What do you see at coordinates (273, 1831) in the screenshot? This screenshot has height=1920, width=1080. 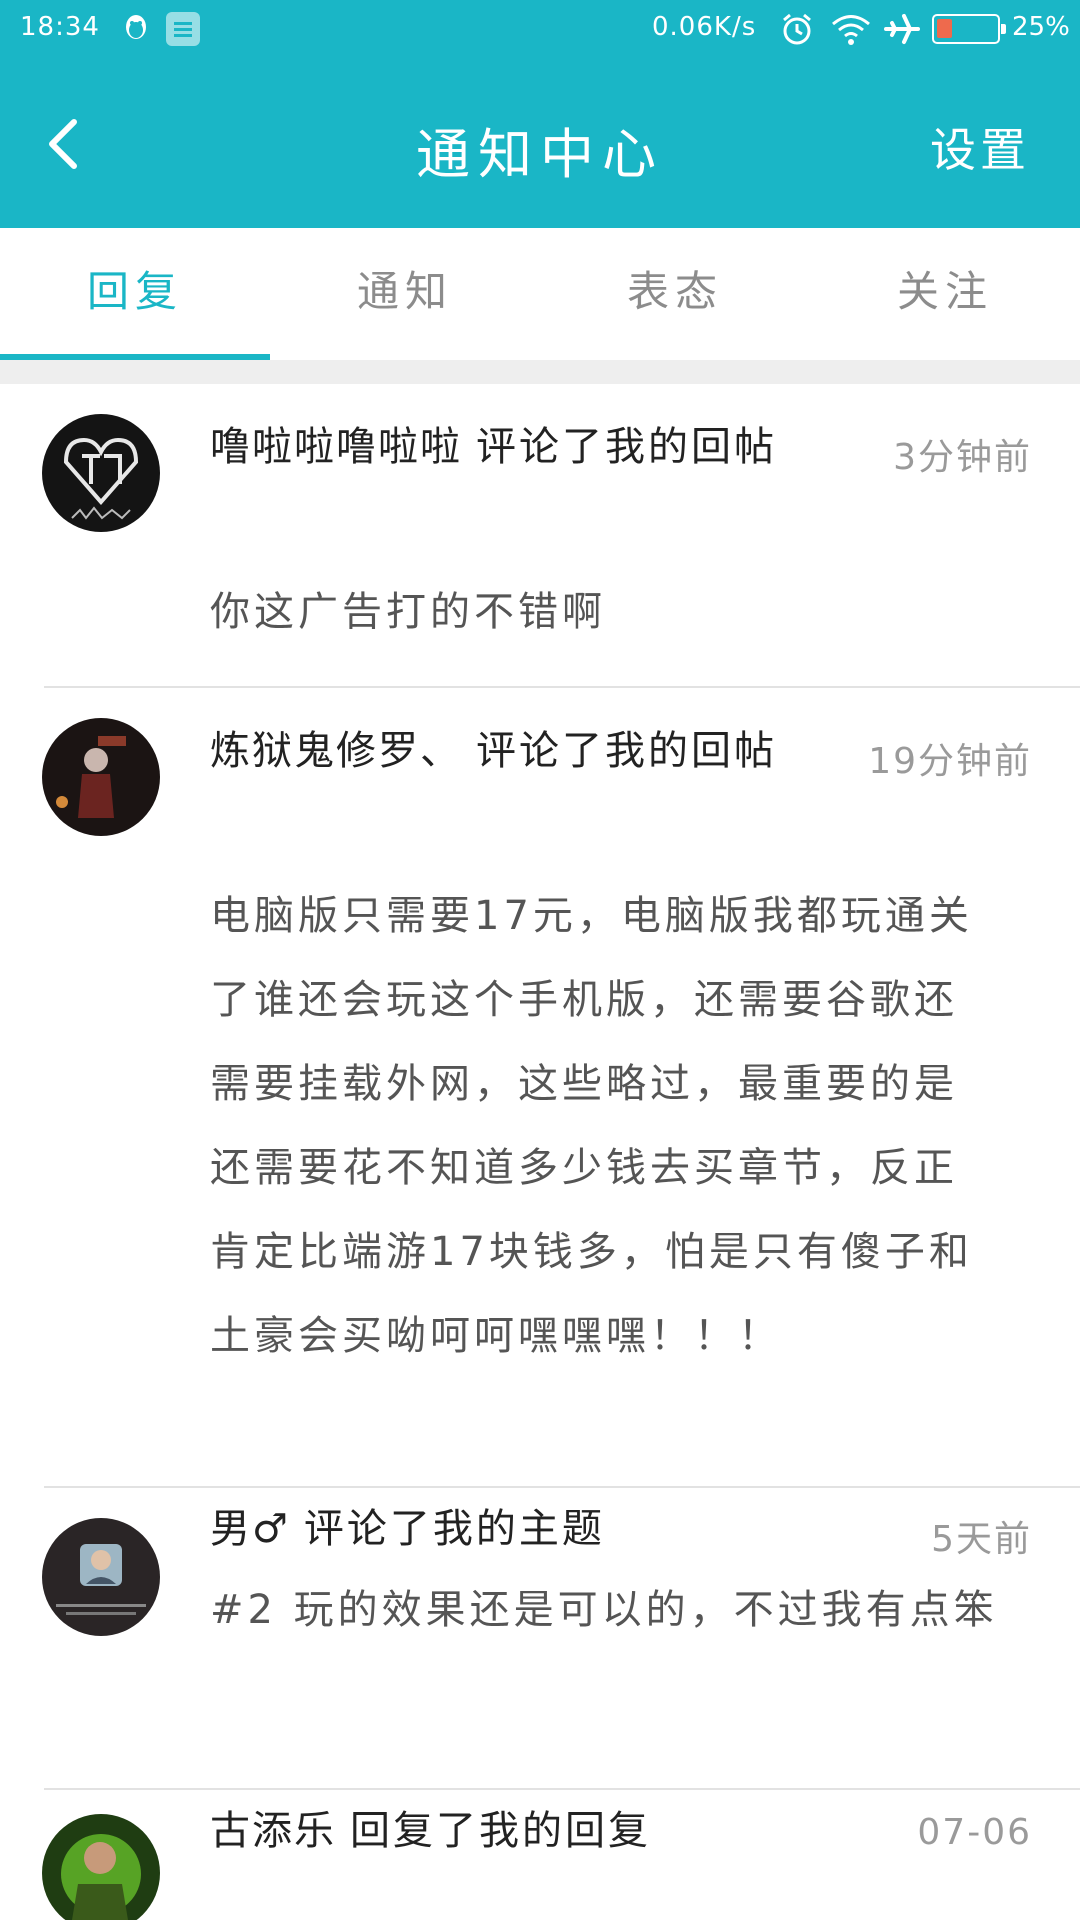 I see `username: 古添乐` at bounding box center [273, 1831].